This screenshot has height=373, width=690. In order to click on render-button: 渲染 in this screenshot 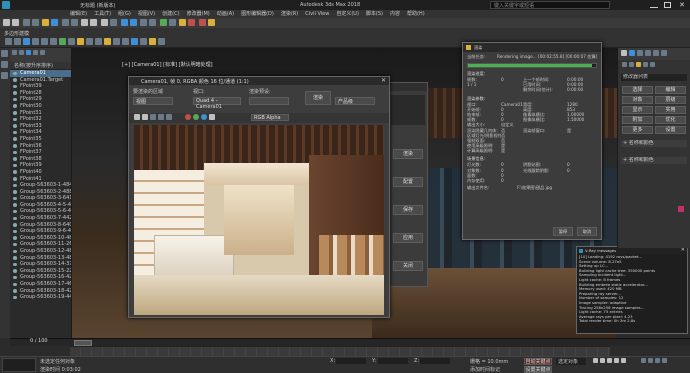, I will do `click(318, 98)`.